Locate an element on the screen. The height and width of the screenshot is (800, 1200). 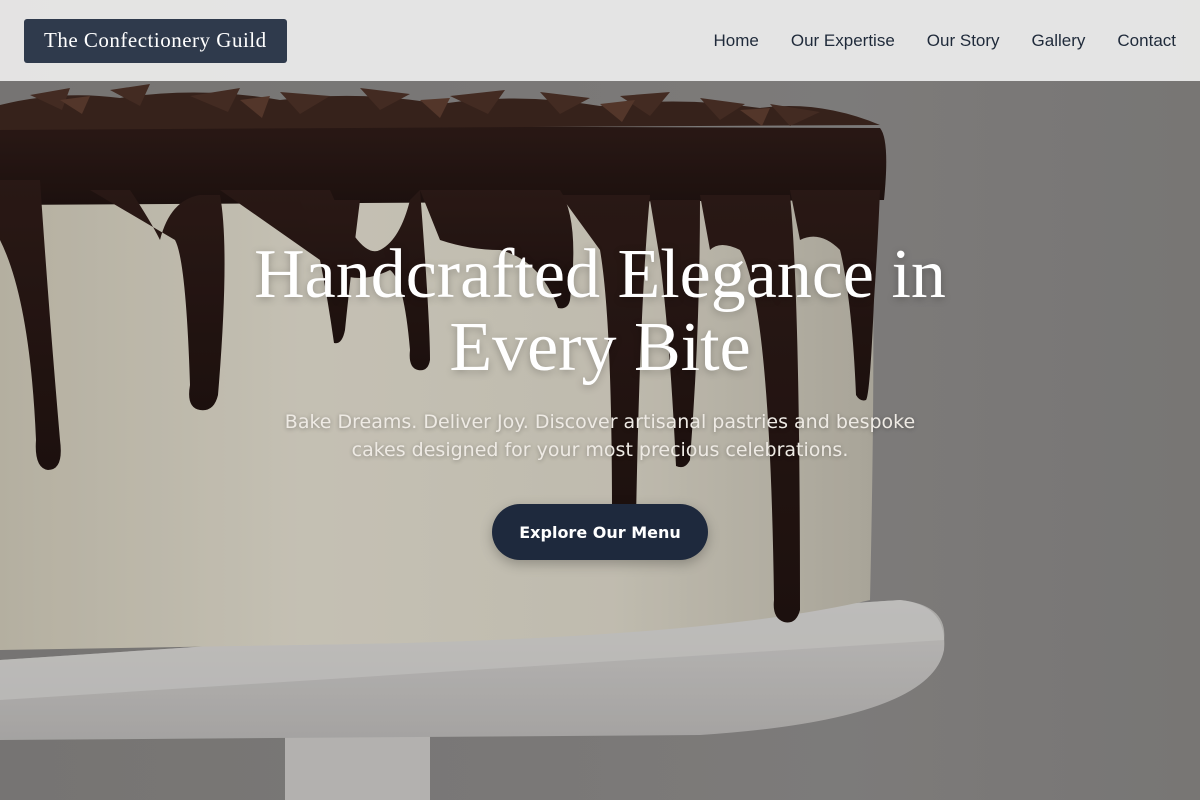
hero-title: Handcrafted Elegance in Every Bite is located at coordinates (600, 311).